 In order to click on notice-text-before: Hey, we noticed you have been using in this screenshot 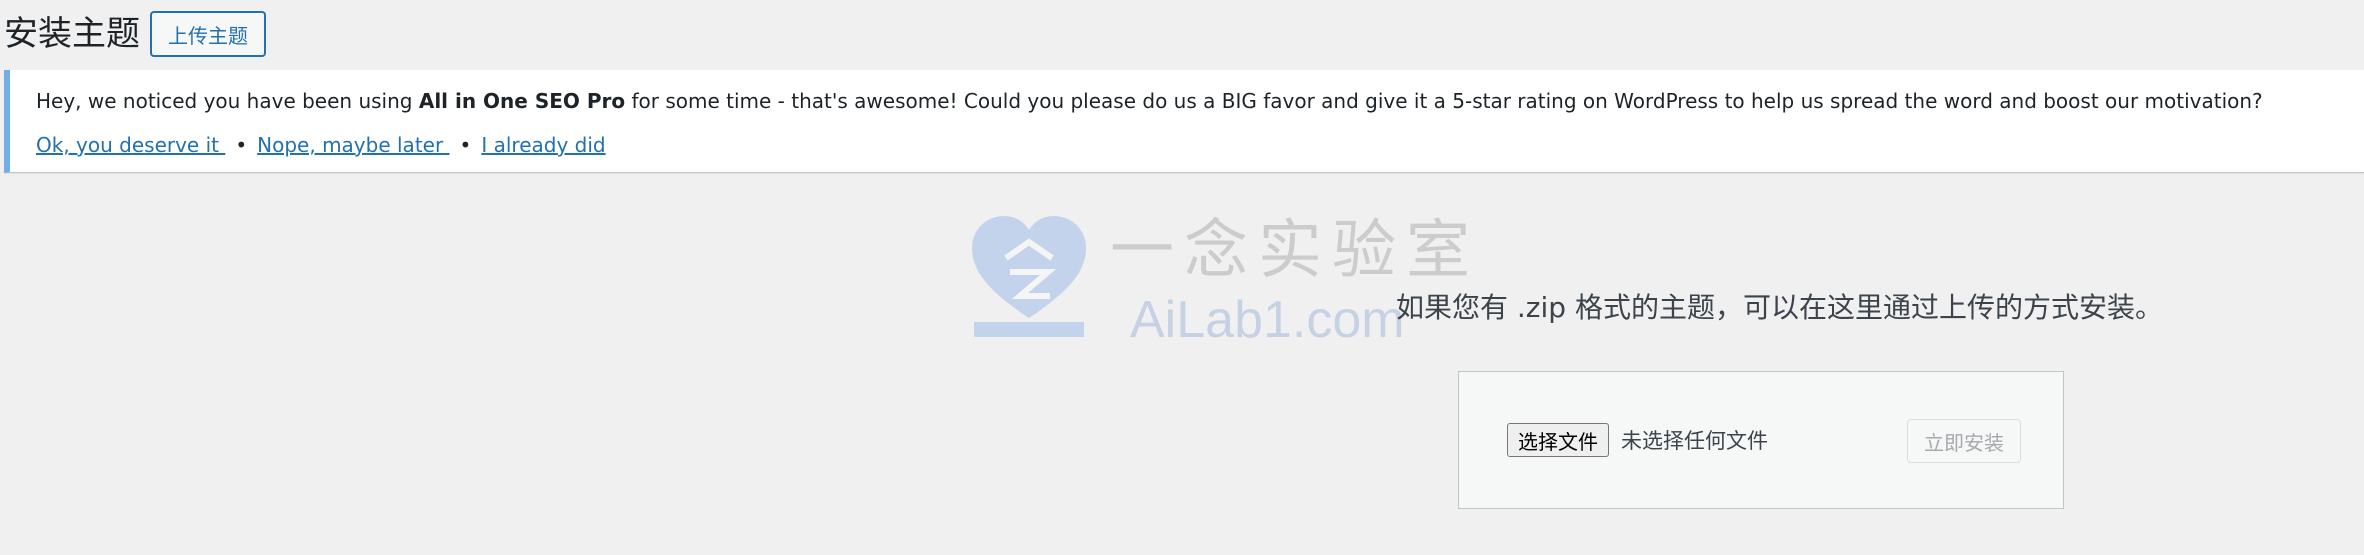, I will do `click(227, 101)`.